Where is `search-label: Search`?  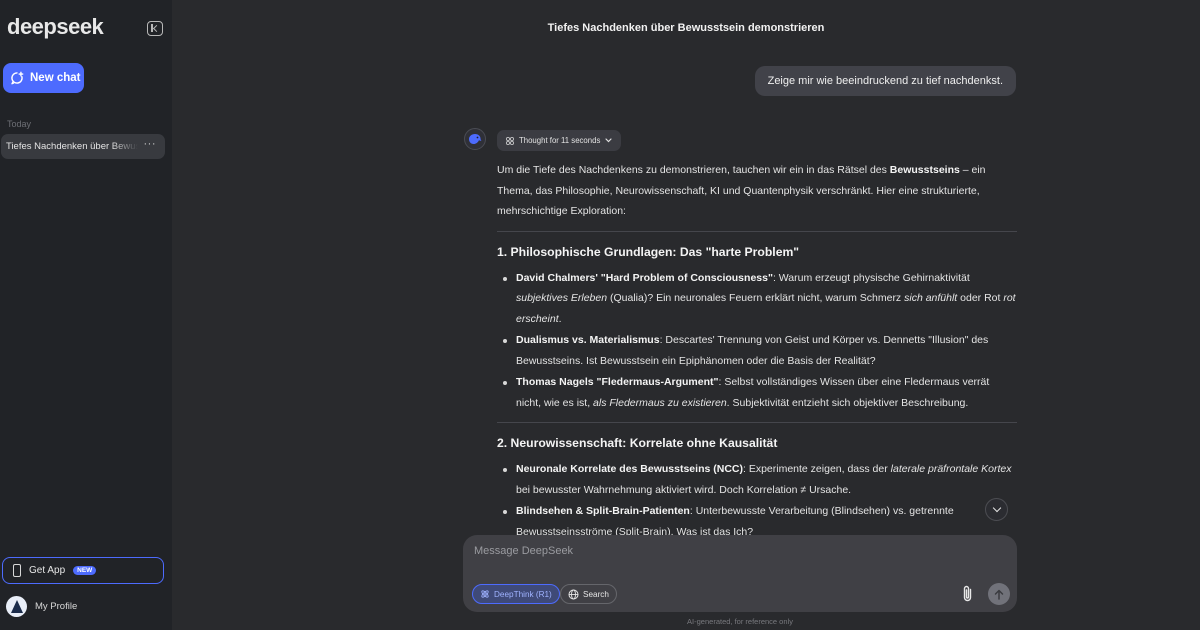
search-label: Search is located at coordinates (596, 594).